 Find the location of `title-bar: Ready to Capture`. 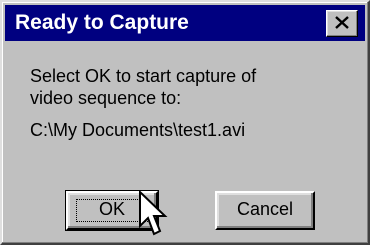

title-bar: Ready to Capture is located at coordinates (185, 23).